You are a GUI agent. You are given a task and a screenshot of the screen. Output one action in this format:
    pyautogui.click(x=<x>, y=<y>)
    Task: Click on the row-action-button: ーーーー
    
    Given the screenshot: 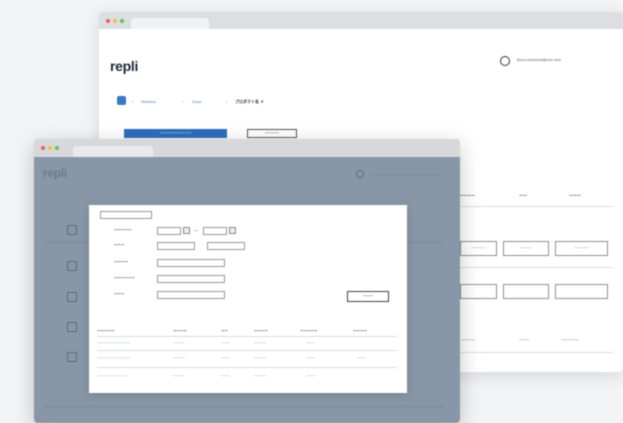 What is the action you would take?
    pyautogui.click(x=526, y=248)
    